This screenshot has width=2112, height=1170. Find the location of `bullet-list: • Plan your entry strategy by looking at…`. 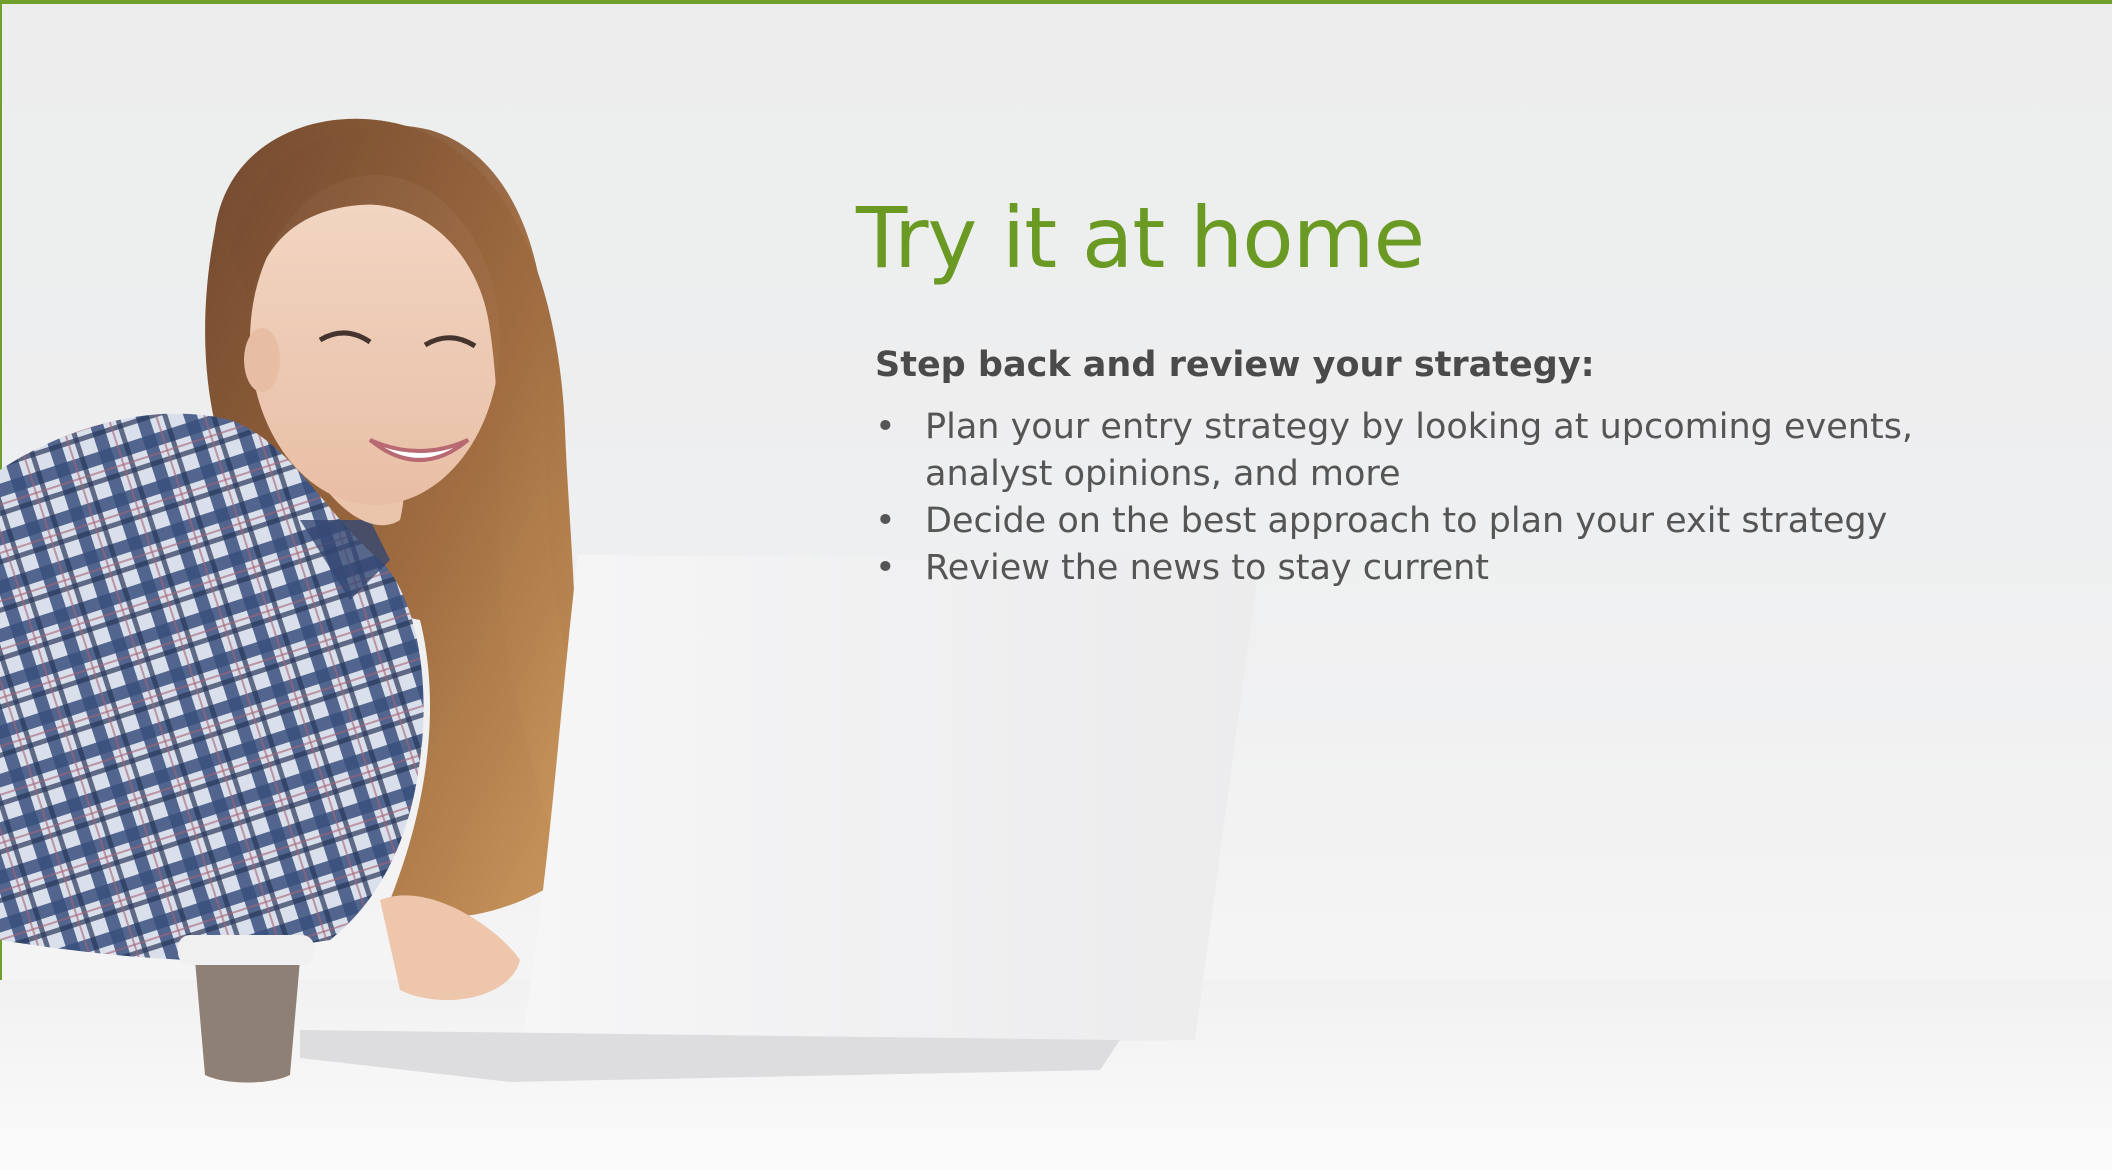

bullet-list: • Plan your entry strategy by looking at… is located at coordinates (1435, 498).